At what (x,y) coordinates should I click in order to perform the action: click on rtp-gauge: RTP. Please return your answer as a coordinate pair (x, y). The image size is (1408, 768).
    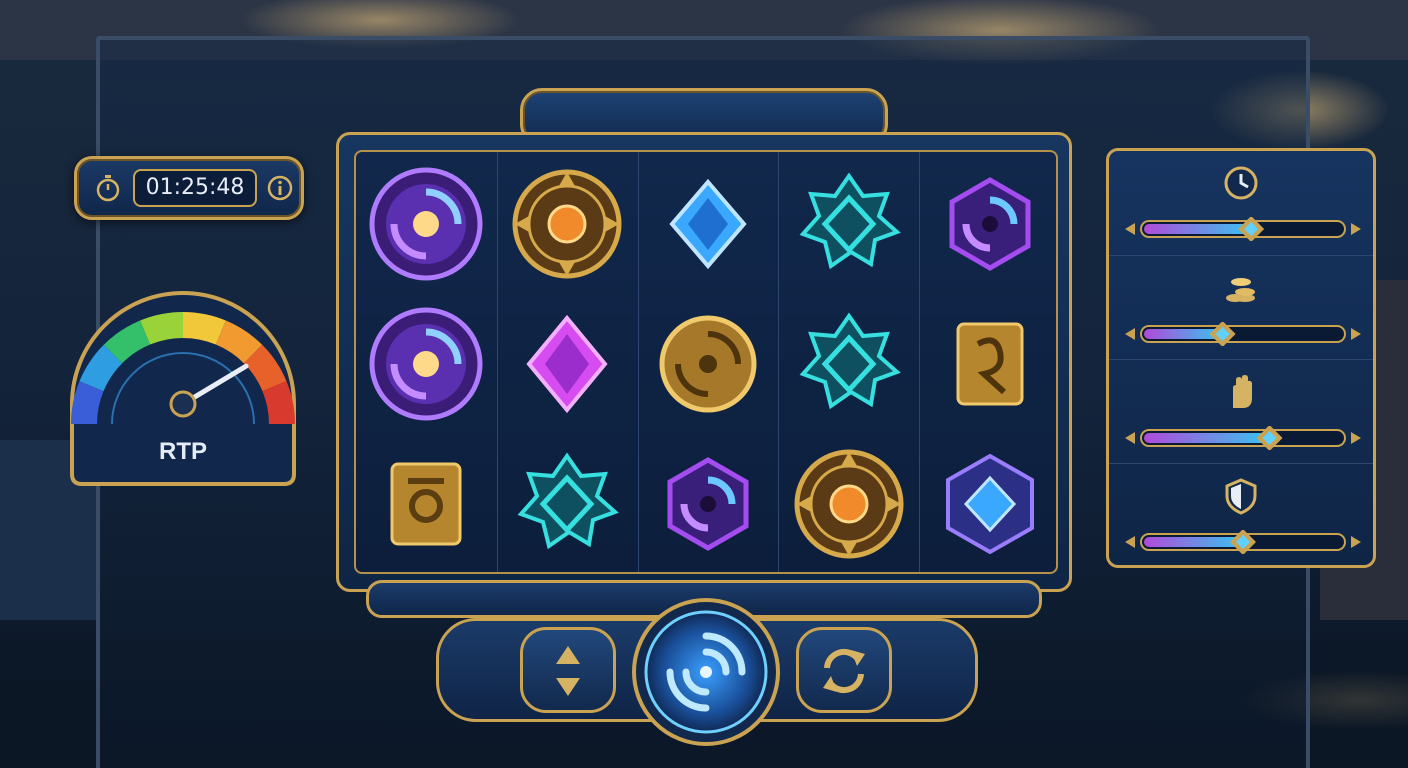
    Looking at the image, I should click on (183, 381).